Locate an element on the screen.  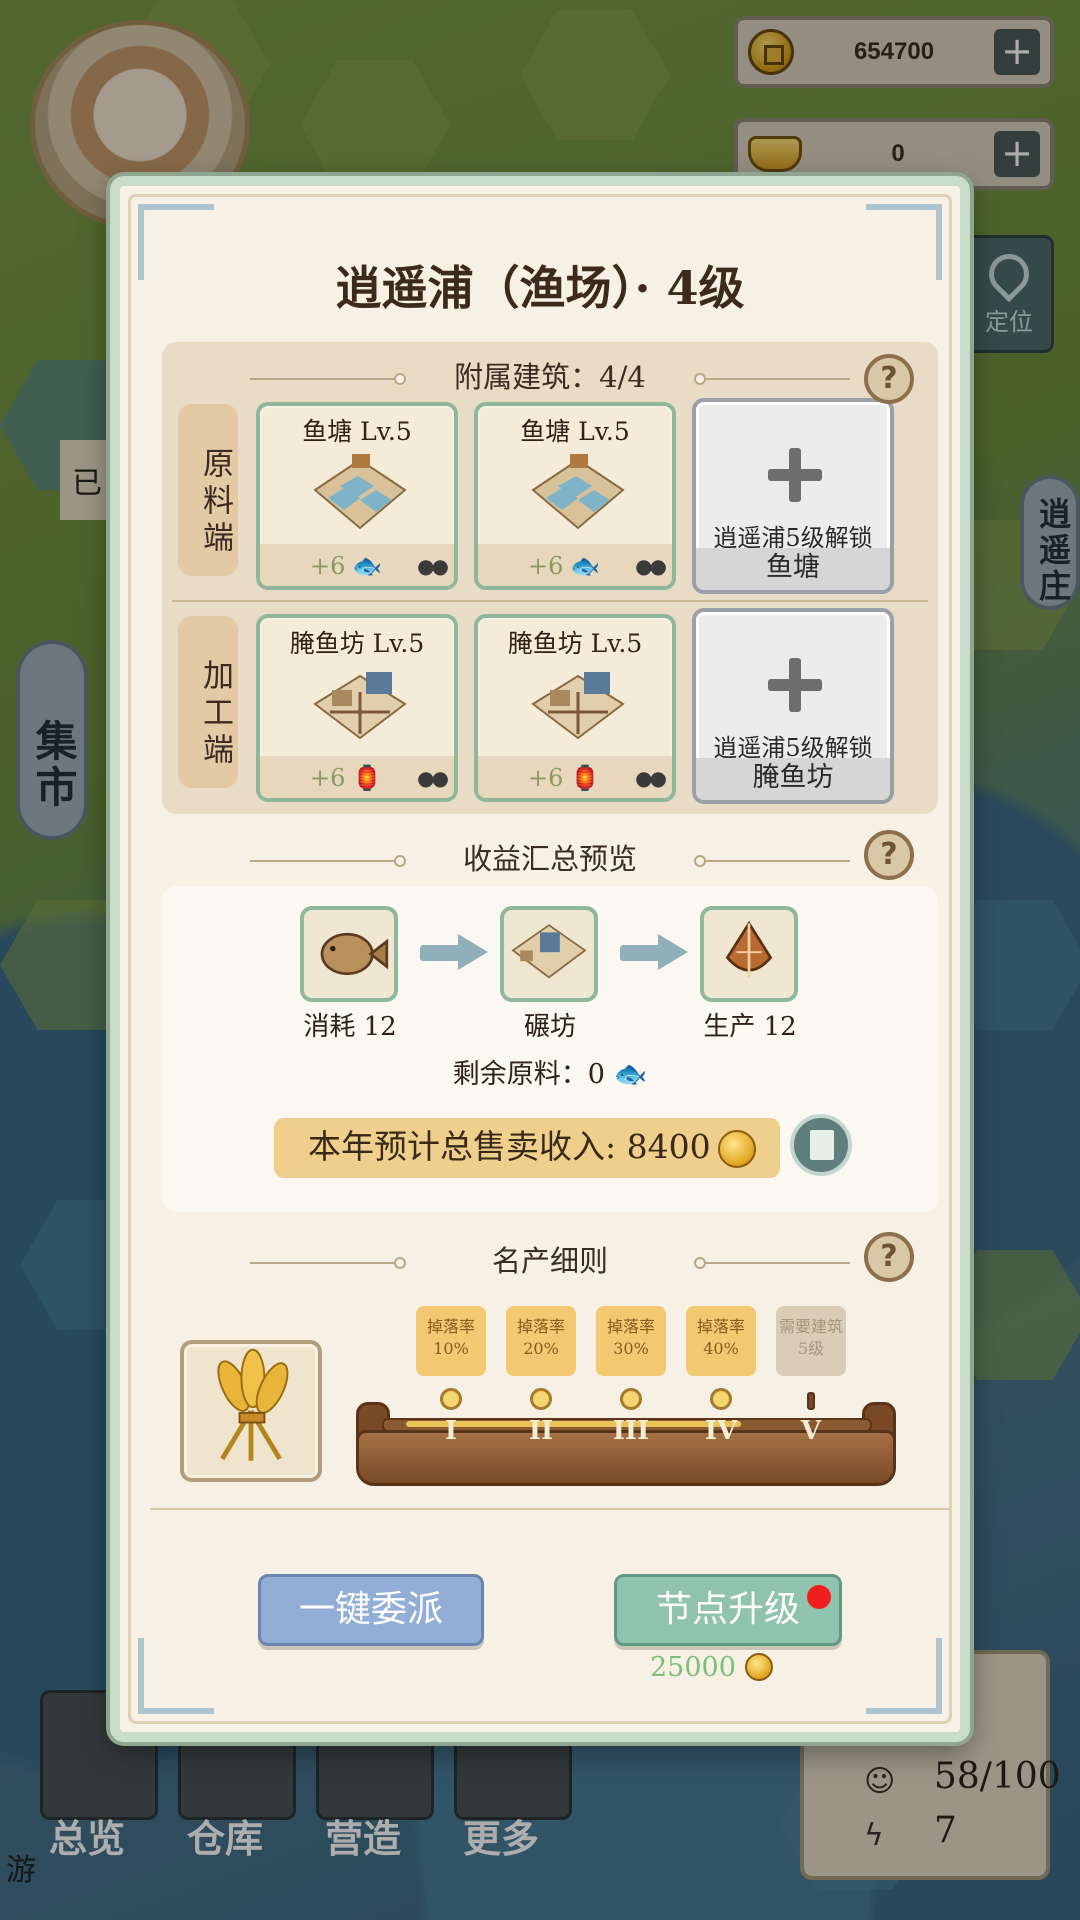
ledger-icon is located at coordinates (822, 1145).